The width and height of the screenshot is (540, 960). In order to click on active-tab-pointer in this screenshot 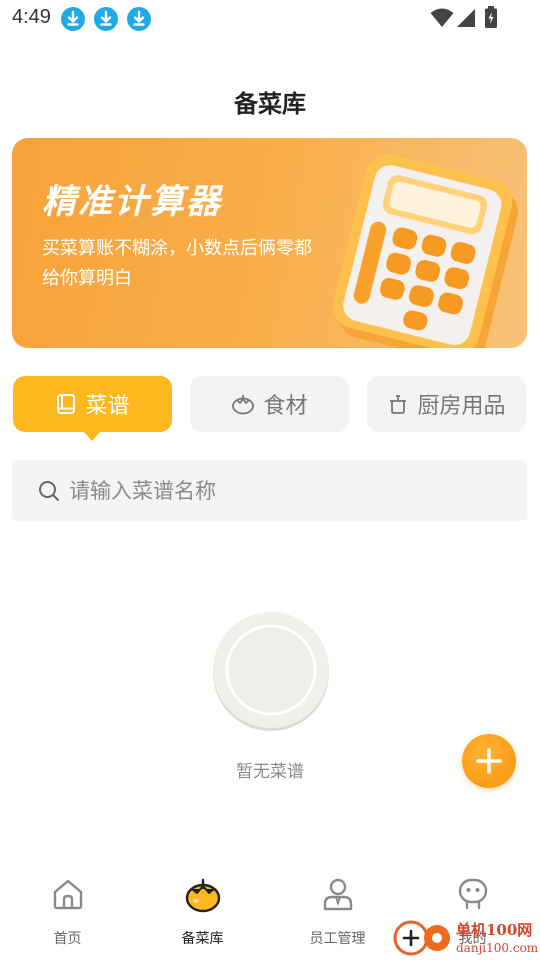, I will do `click(92, 436)`.